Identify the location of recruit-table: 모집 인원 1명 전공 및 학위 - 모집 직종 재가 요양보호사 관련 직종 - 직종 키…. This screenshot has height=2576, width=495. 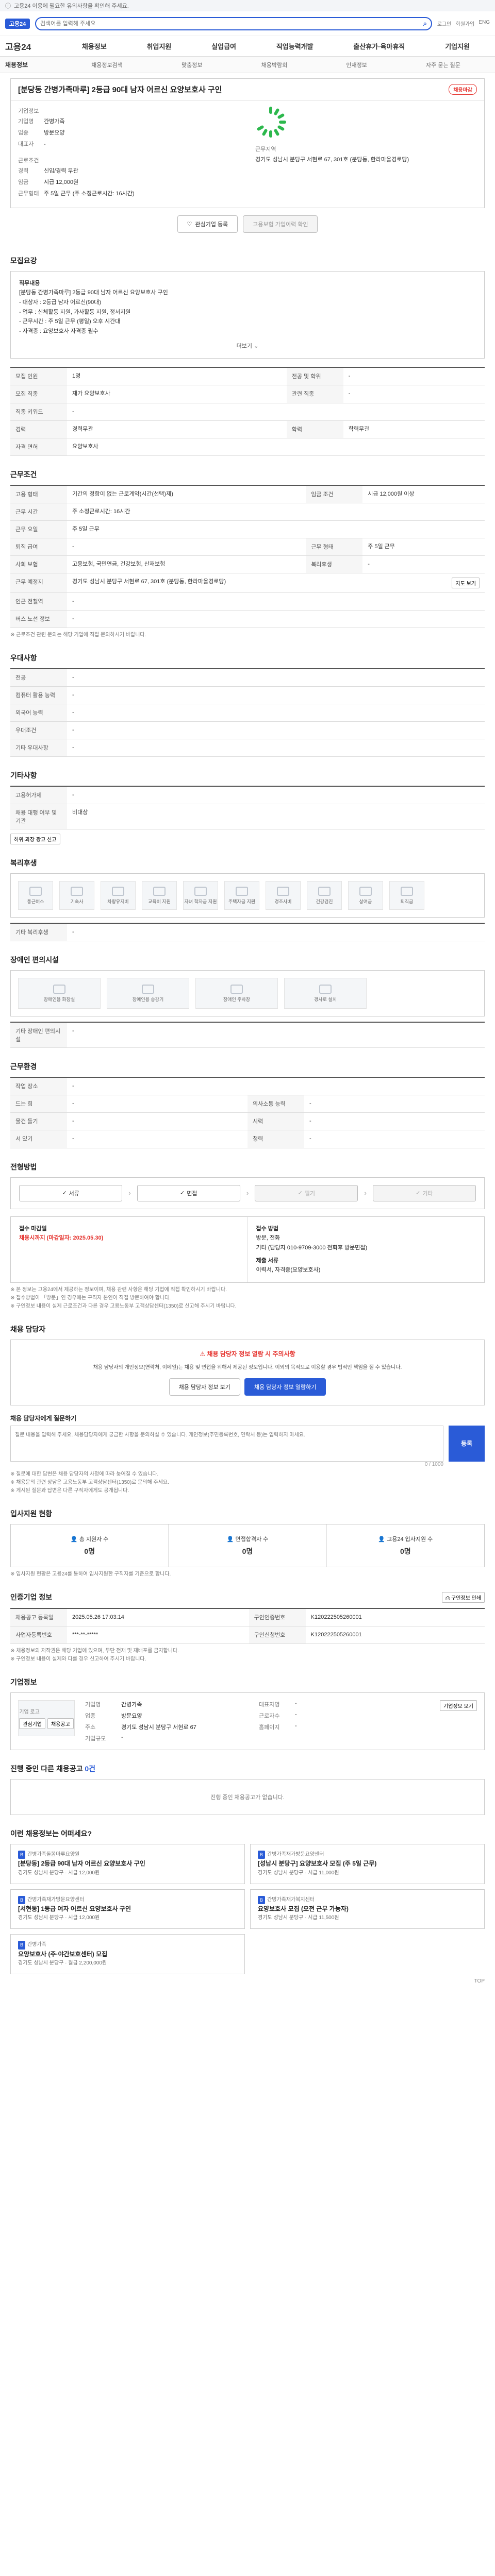
(247, 411).